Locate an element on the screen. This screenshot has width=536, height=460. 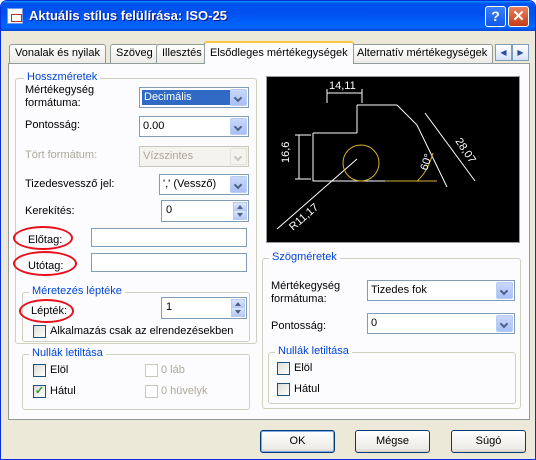
angular-trailing-checkbox is located at coordinates (283, 389).